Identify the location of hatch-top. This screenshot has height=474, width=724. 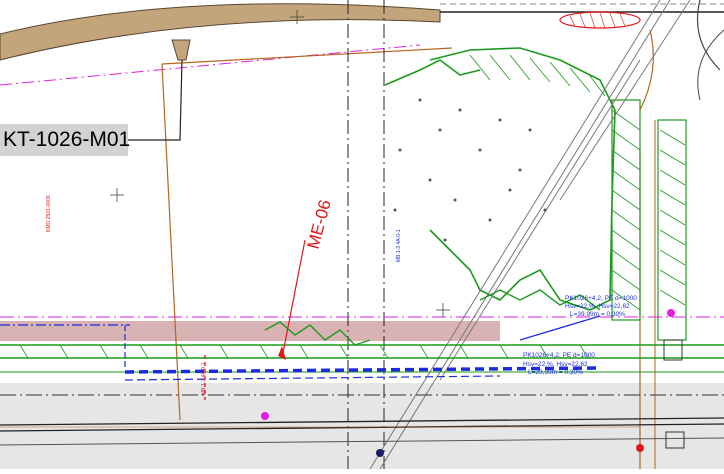
(537, 75).